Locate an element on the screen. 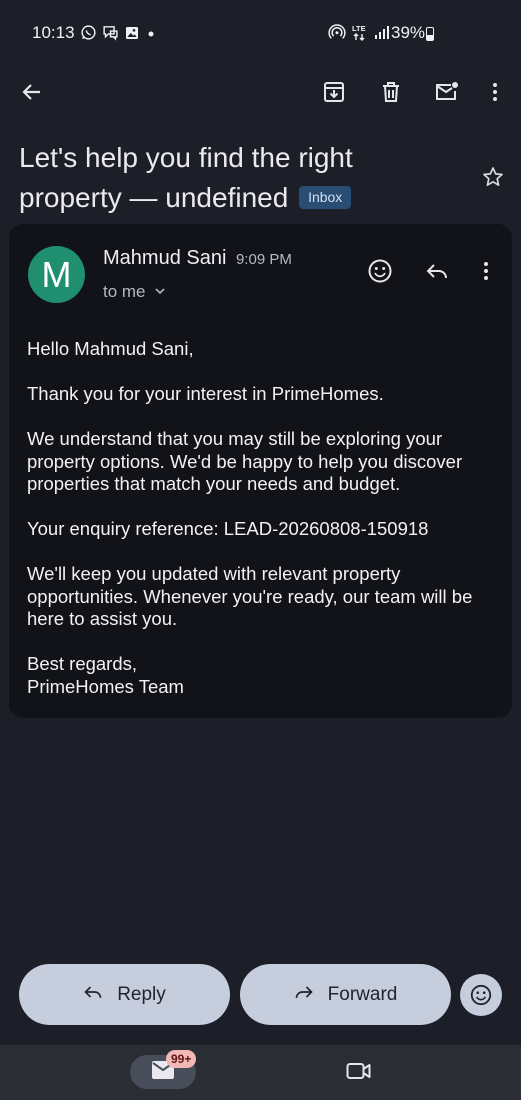 Image resolution: width=521 pixels, height=1100 pixels. signoff: Best regards, is located at coordinates (82, 663).